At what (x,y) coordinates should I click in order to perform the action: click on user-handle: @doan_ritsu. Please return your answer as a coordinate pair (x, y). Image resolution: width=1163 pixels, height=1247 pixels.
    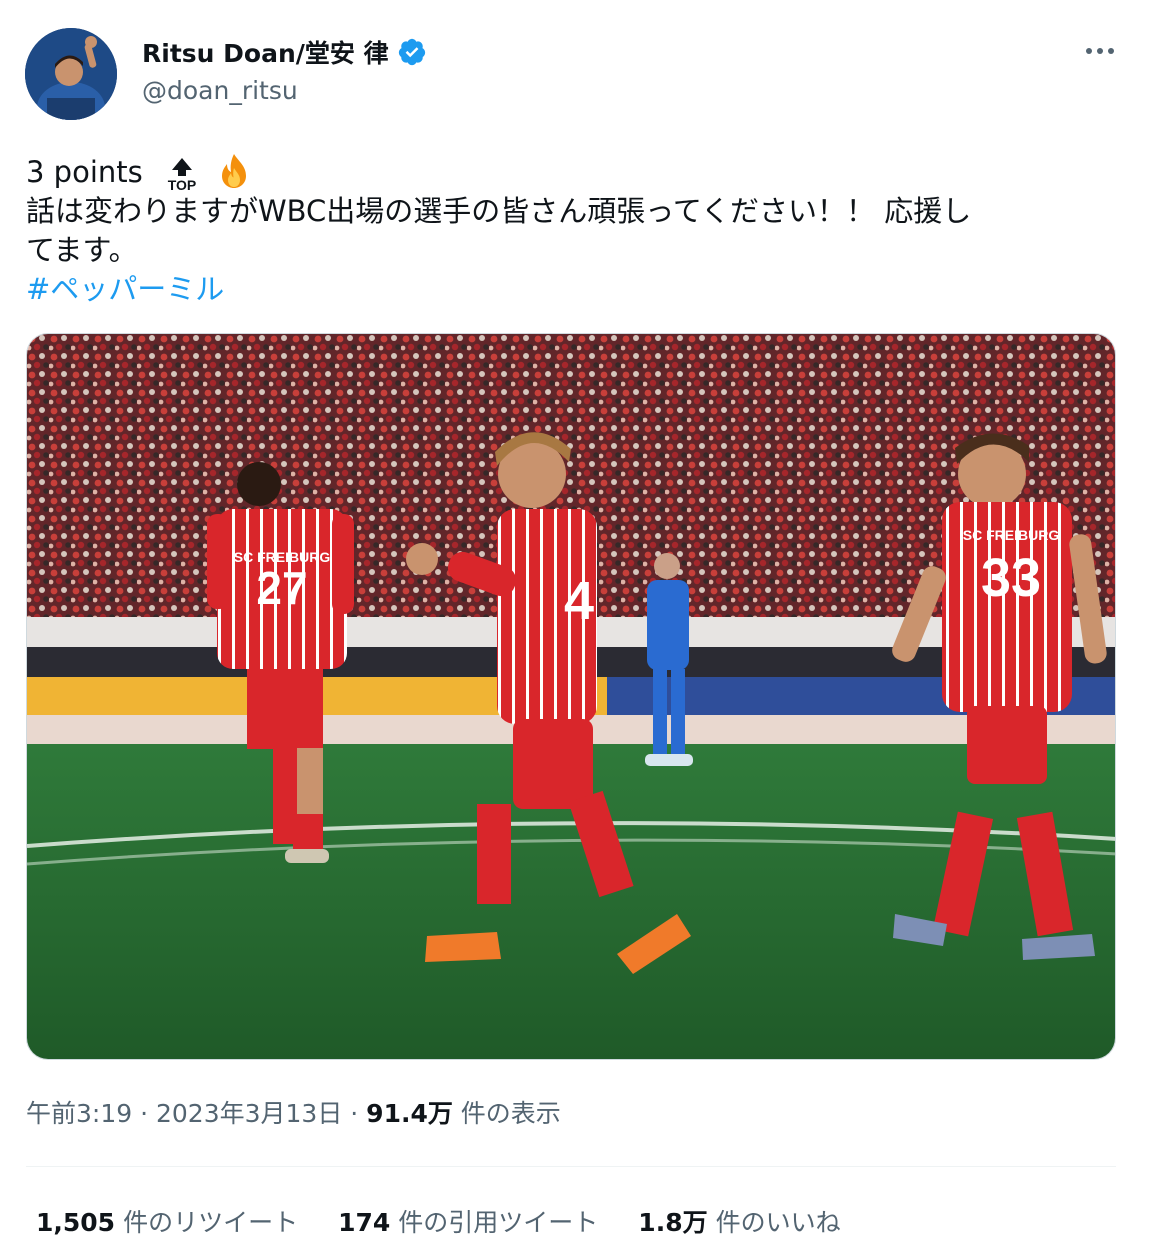
    Looking at the image, I should click on (220, 90).